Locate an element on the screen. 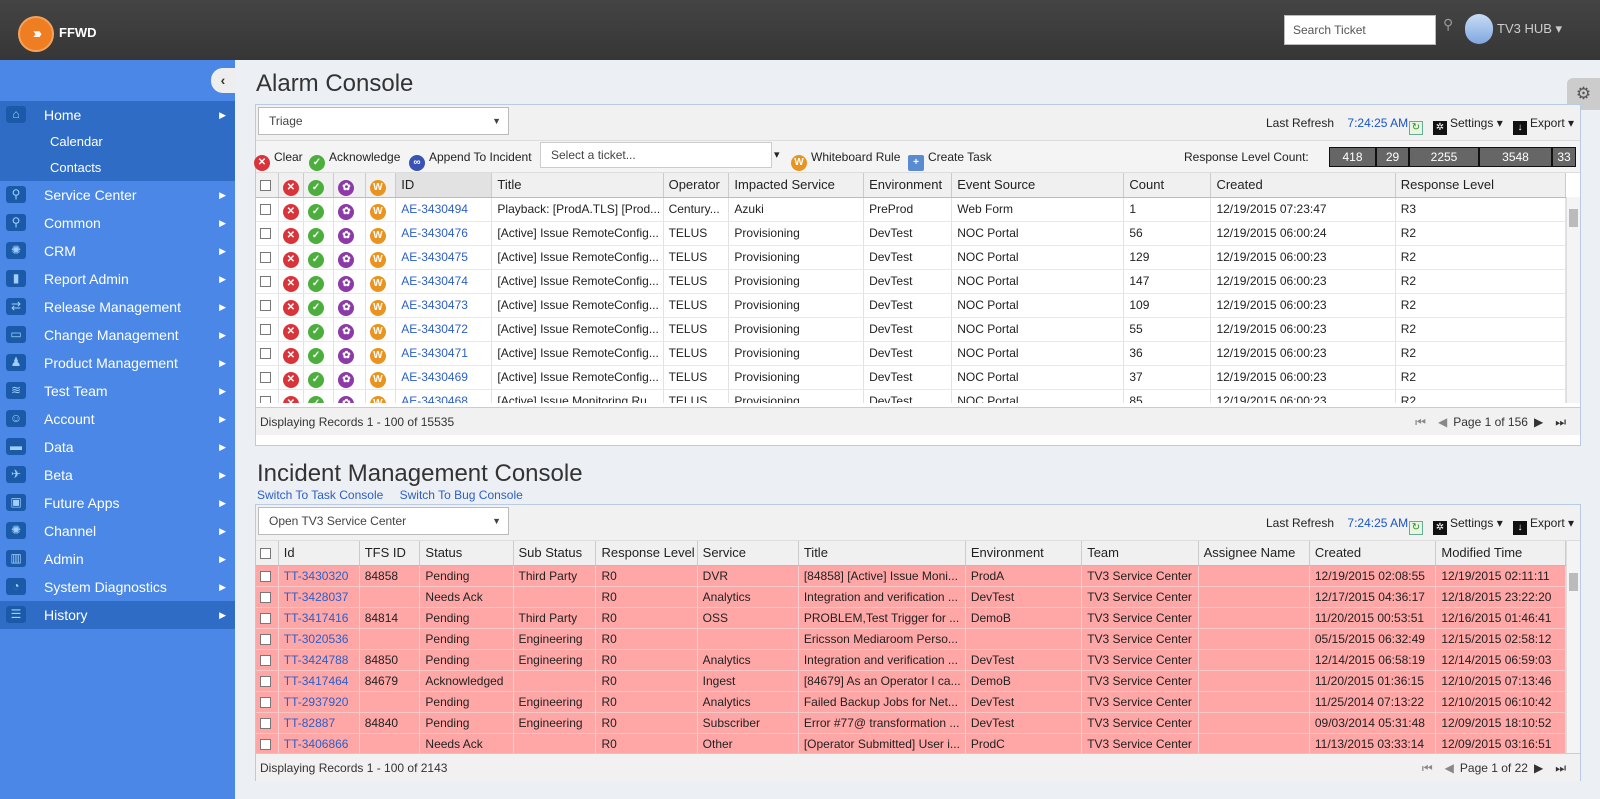  alarm-view-select: Triage ▼ is located at coordinates (383, 121).